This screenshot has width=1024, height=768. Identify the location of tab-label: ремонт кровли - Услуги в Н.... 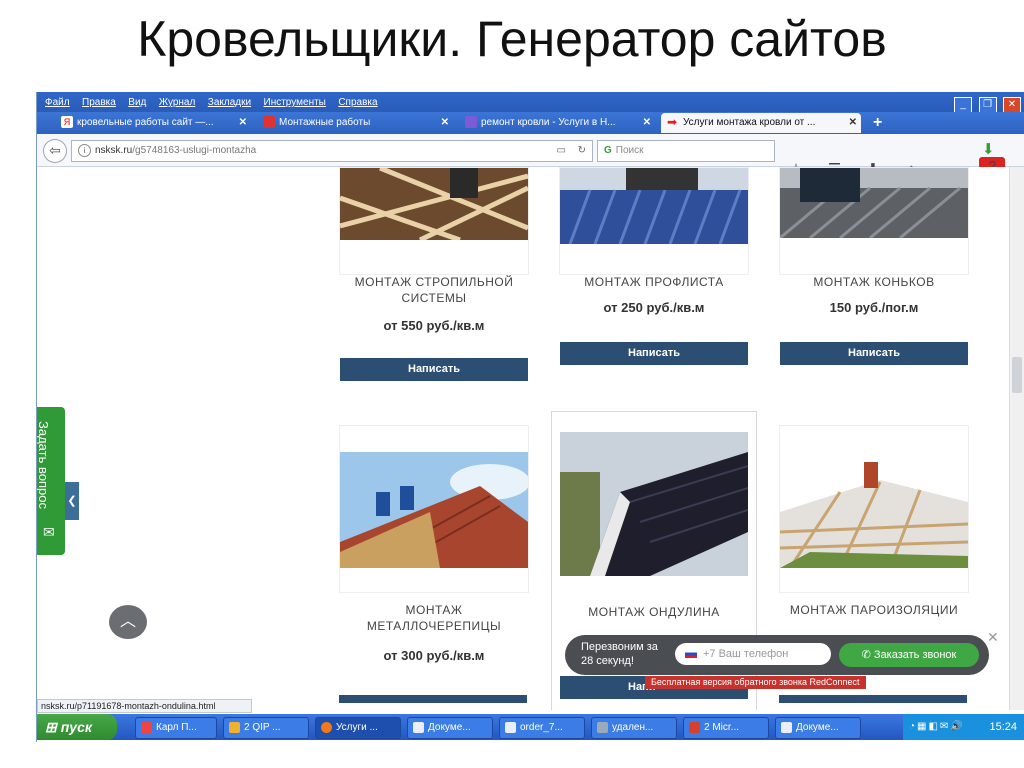
(548, 122).